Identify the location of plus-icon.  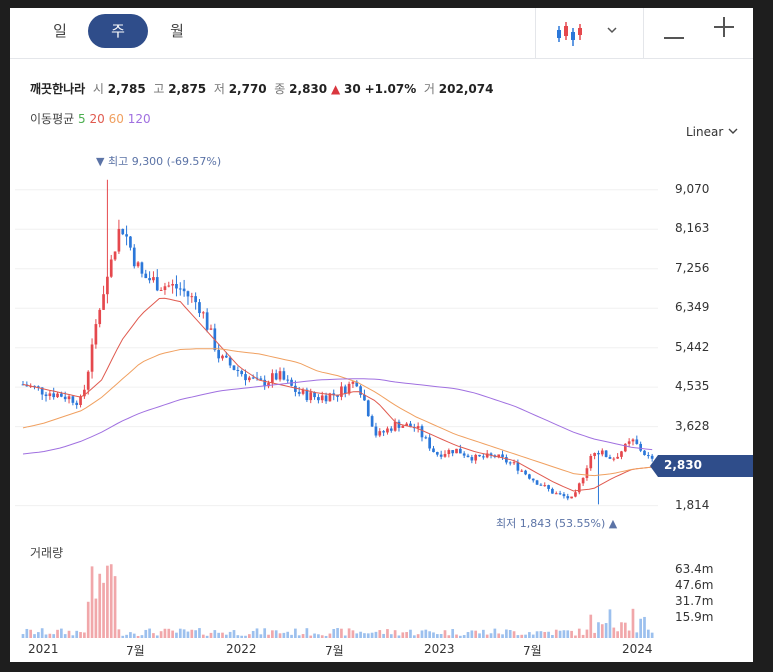
(724, 27).